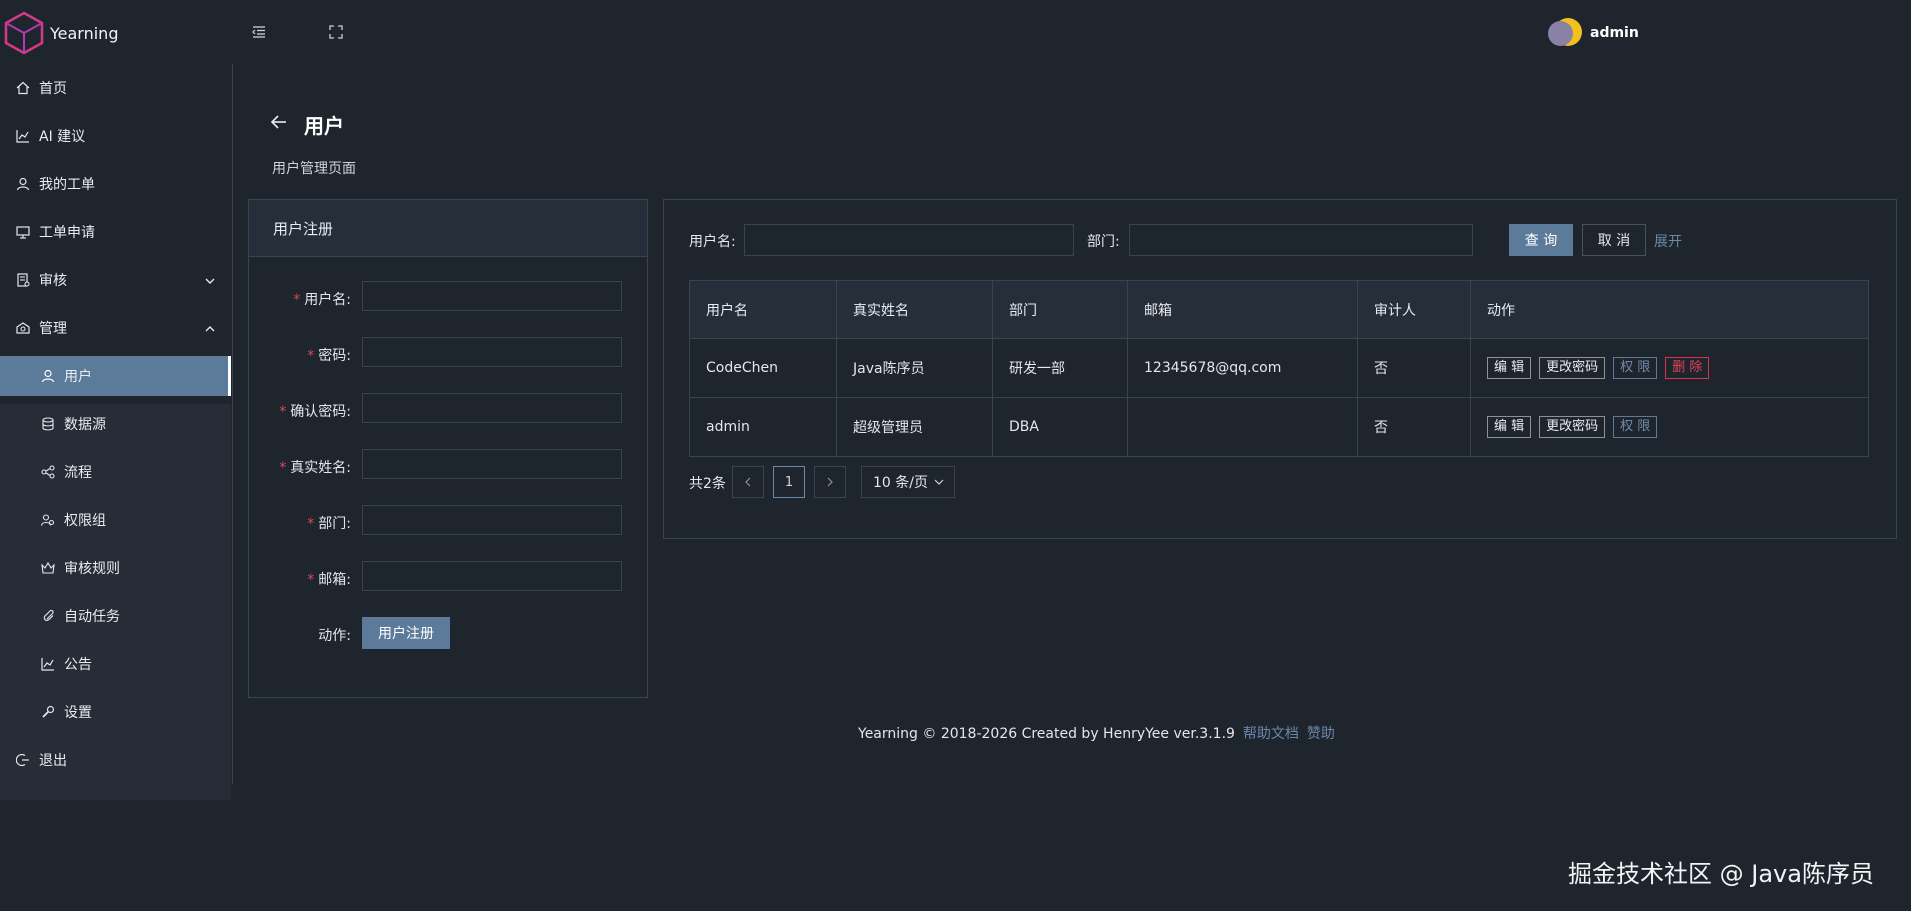 This screenshot has height=911, width=1911. What do you see at coordinates (1060, 368) in the screenshot?
I see `cell-department: 研发一部` at bounding box center [1060, 368].